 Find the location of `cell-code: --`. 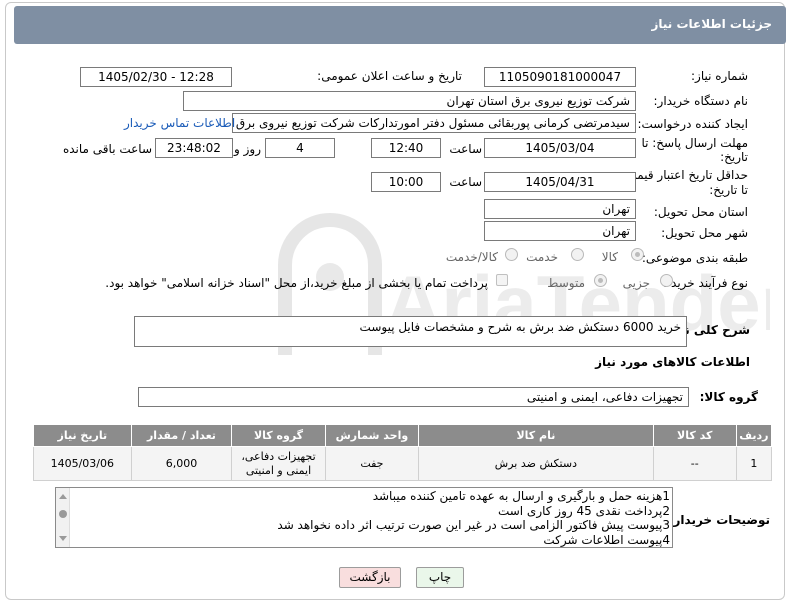

cell-code: -- is located at coordinates (694, 463).